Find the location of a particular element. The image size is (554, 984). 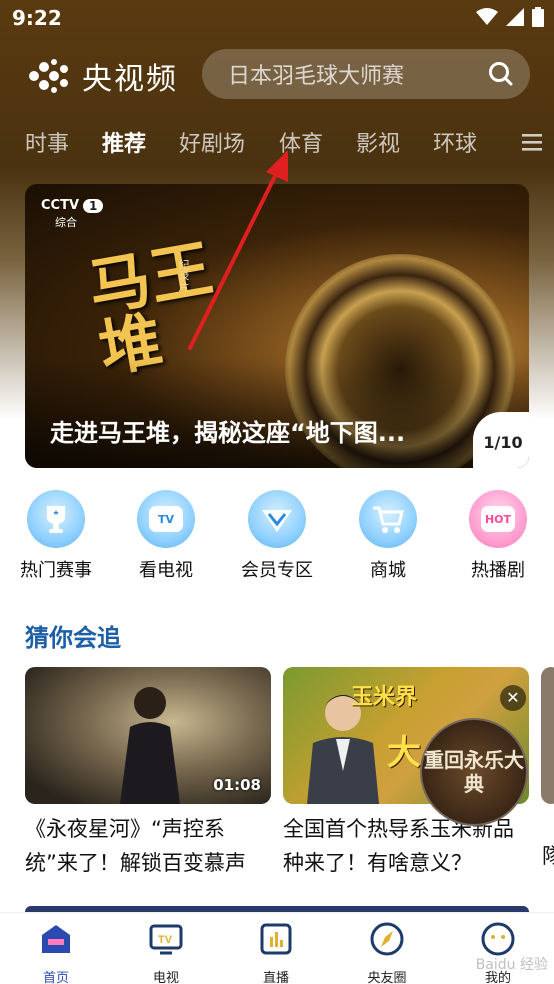

tab-drama: 好剧场 is located at coordinates (212, 142).